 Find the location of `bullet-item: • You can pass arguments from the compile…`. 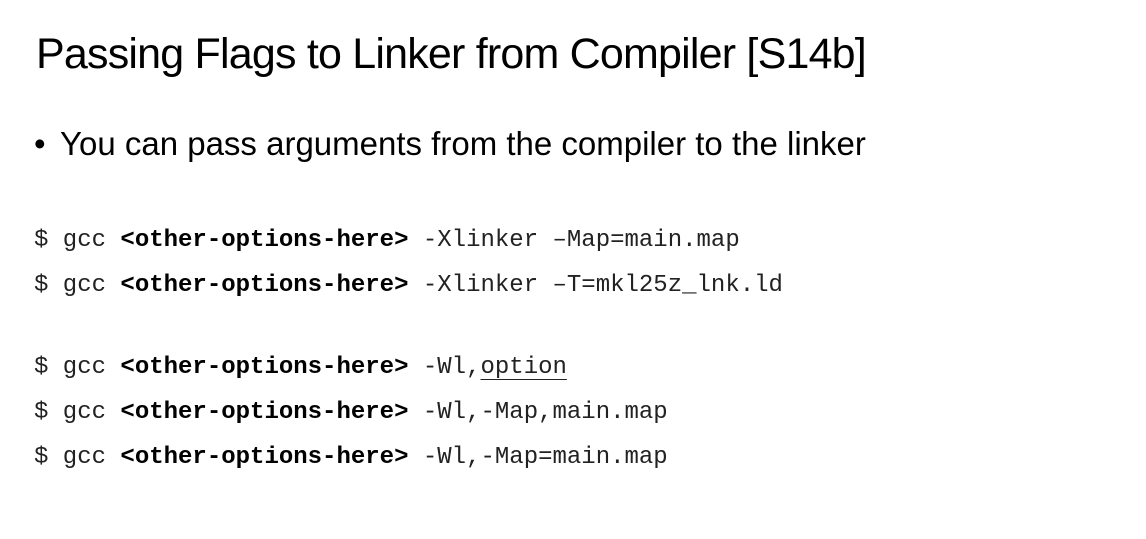

bullet-item: • You can pass arguments from the compile… is located at coordinates (450, 144).